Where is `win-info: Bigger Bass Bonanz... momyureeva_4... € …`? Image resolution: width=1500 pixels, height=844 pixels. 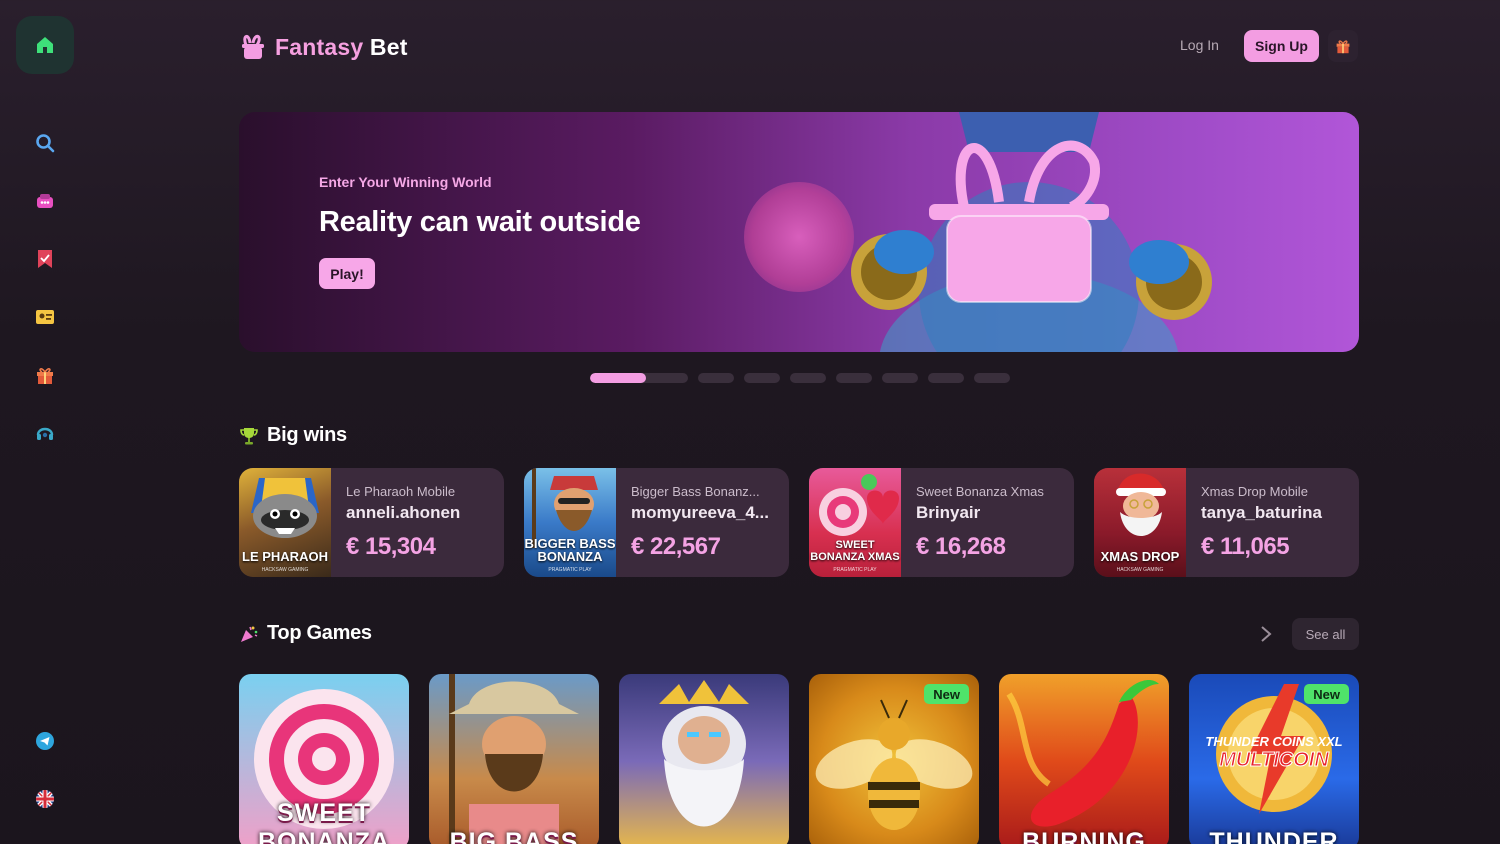
win-info: Bigger Bass Bonanz... momyureeva_4... € … is located at coordinates (702, 522).